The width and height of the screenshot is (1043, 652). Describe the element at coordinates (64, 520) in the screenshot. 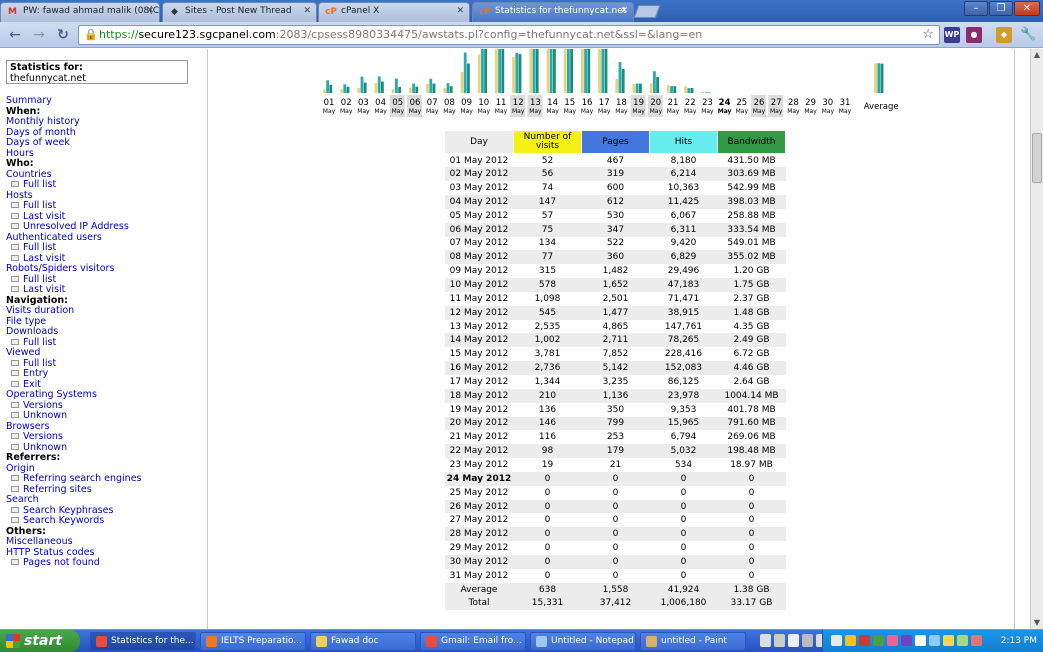

I see `sidebar-link-label: Search Keywords` at that location.